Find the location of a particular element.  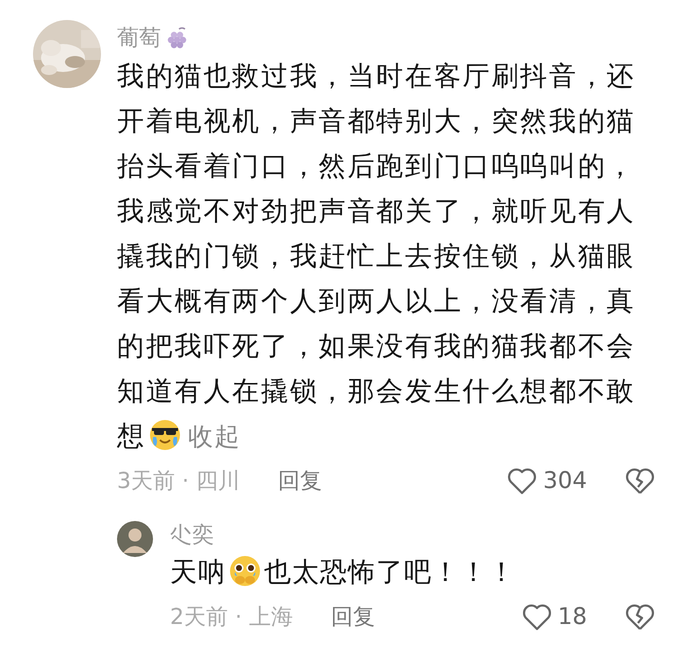

username: 葡萄 is located at coordinates (139, 38).